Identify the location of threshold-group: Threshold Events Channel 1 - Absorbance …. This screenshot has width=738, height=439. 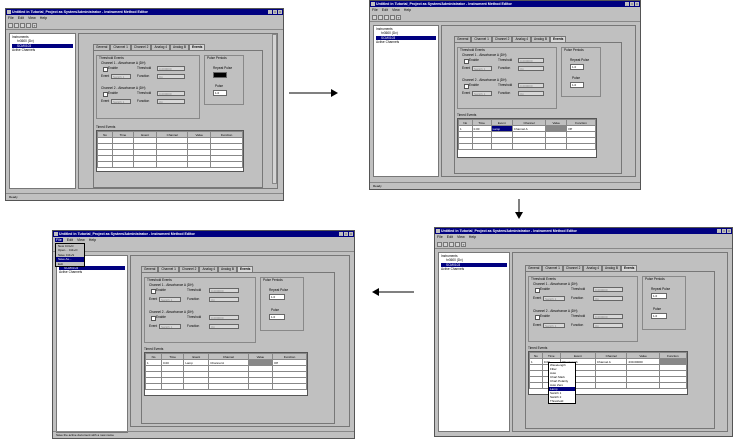
(148, 87).